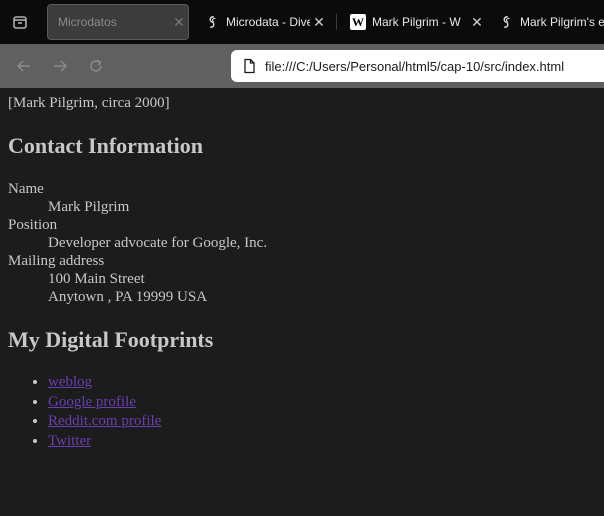 This screenshot has width=604, height=516. Describe the element at coordinates (111, 339) in the screenshot. I see `footprints-heading: My Digital Footprints` at that location.